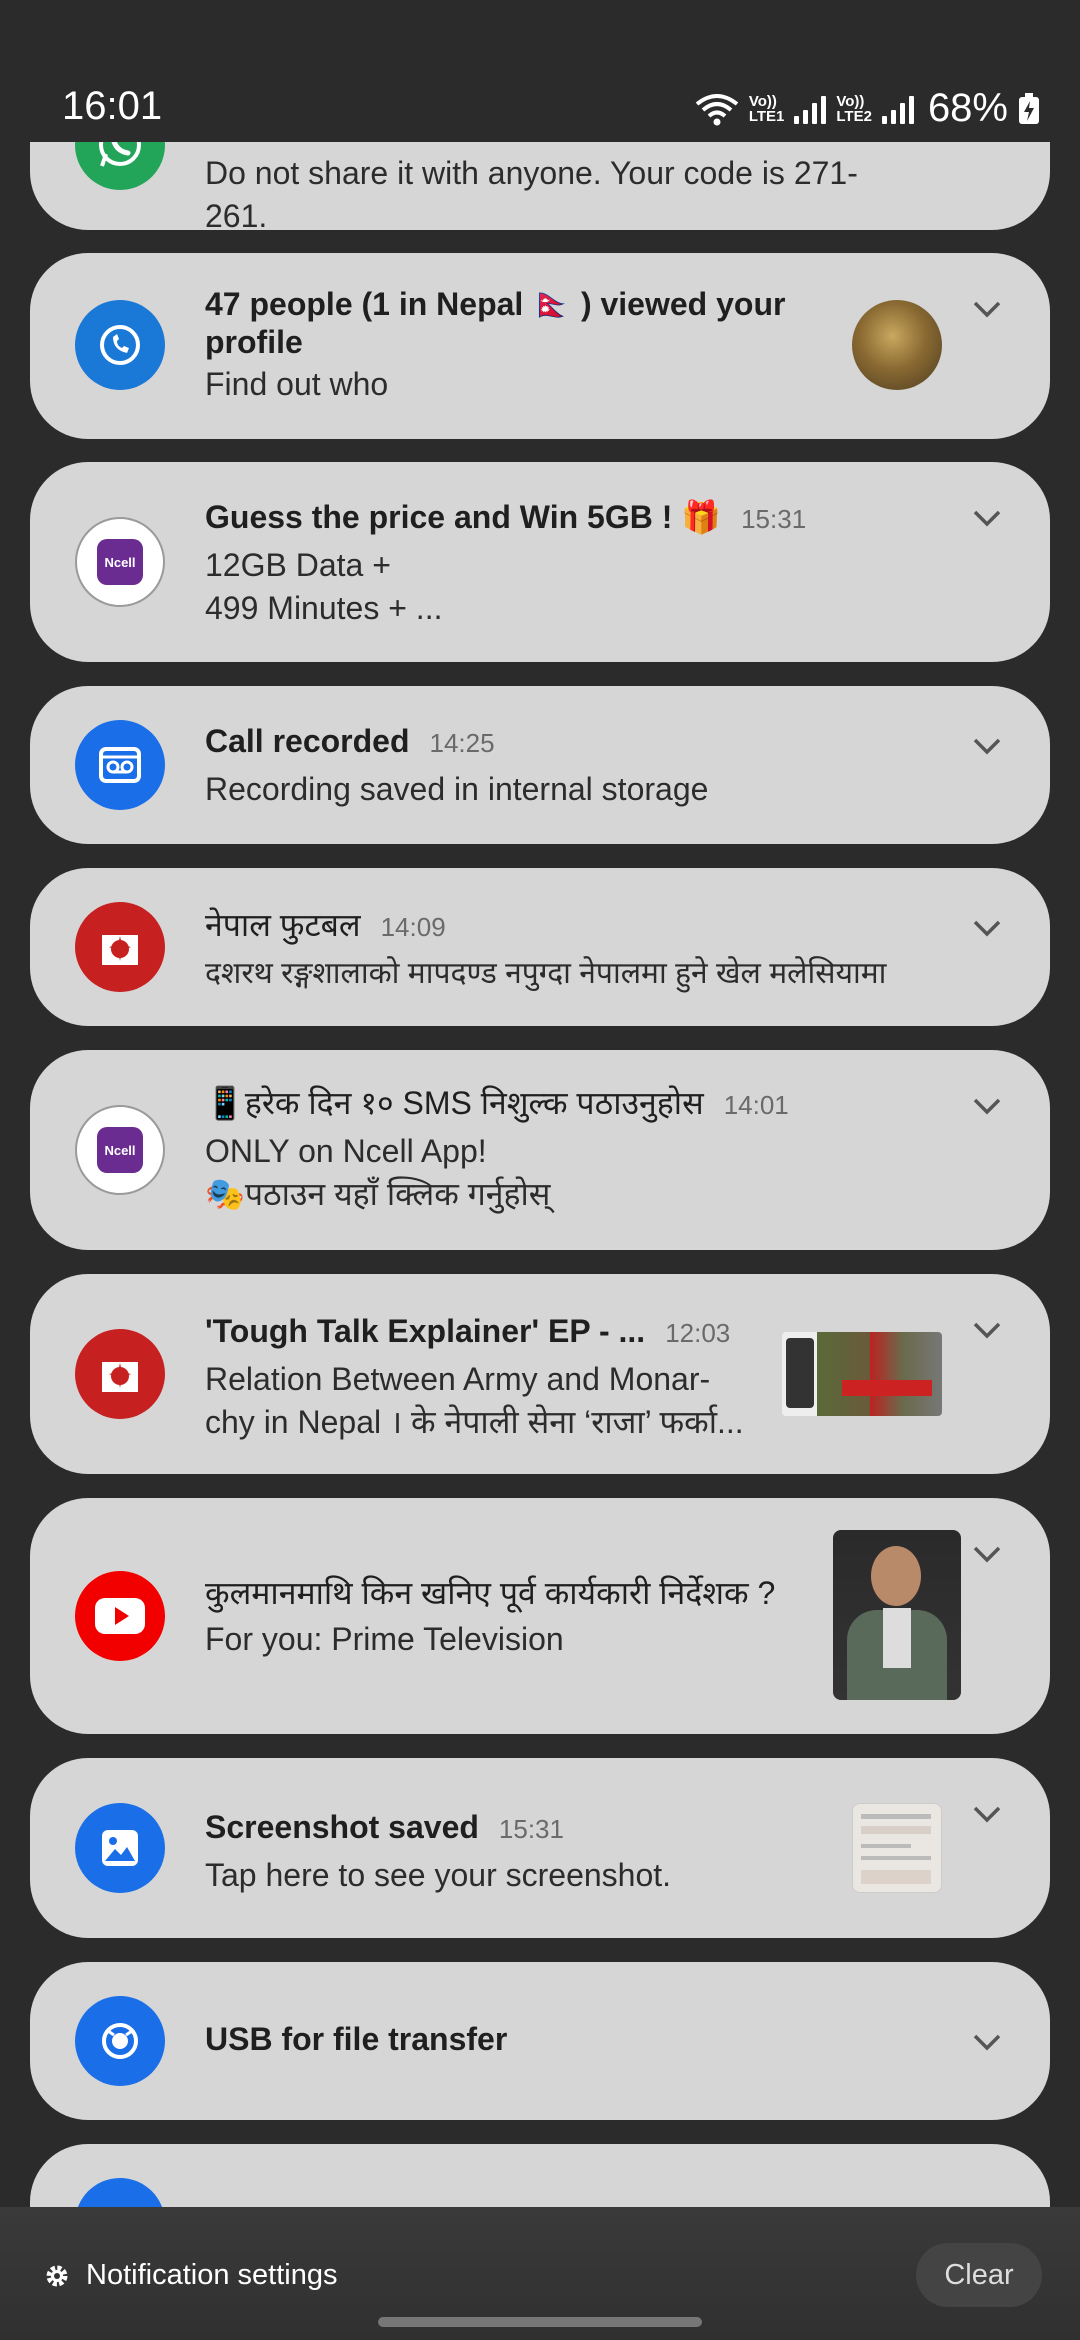  Describe the element at coordinates (967, 108) in the screenshot. I see `battery-percent: 68%` at that location.